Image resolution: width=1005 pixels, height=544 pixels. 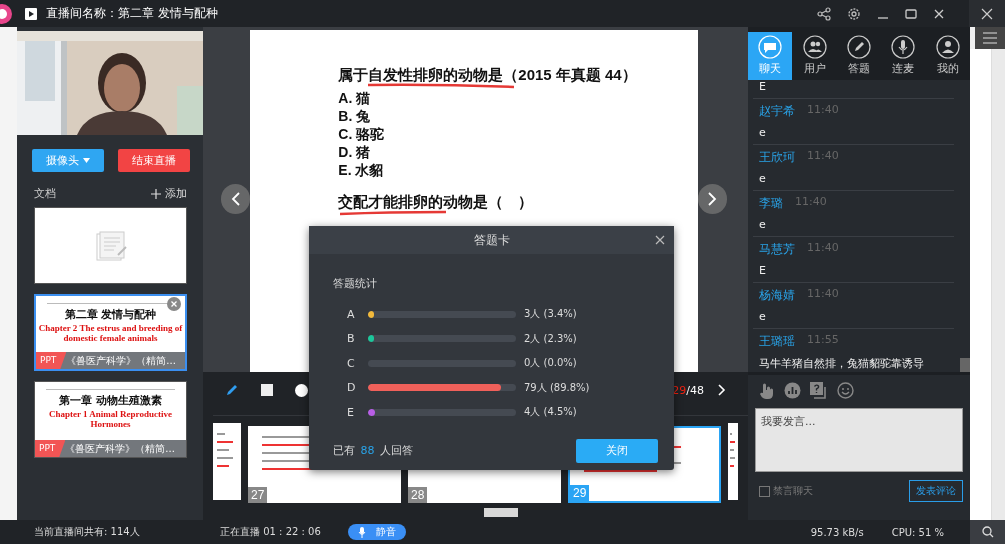 What do you see at coordinates (518, 134) in the screenshot?
I see `answer-option: C. 骆驼` at bounding box center [518, 134].